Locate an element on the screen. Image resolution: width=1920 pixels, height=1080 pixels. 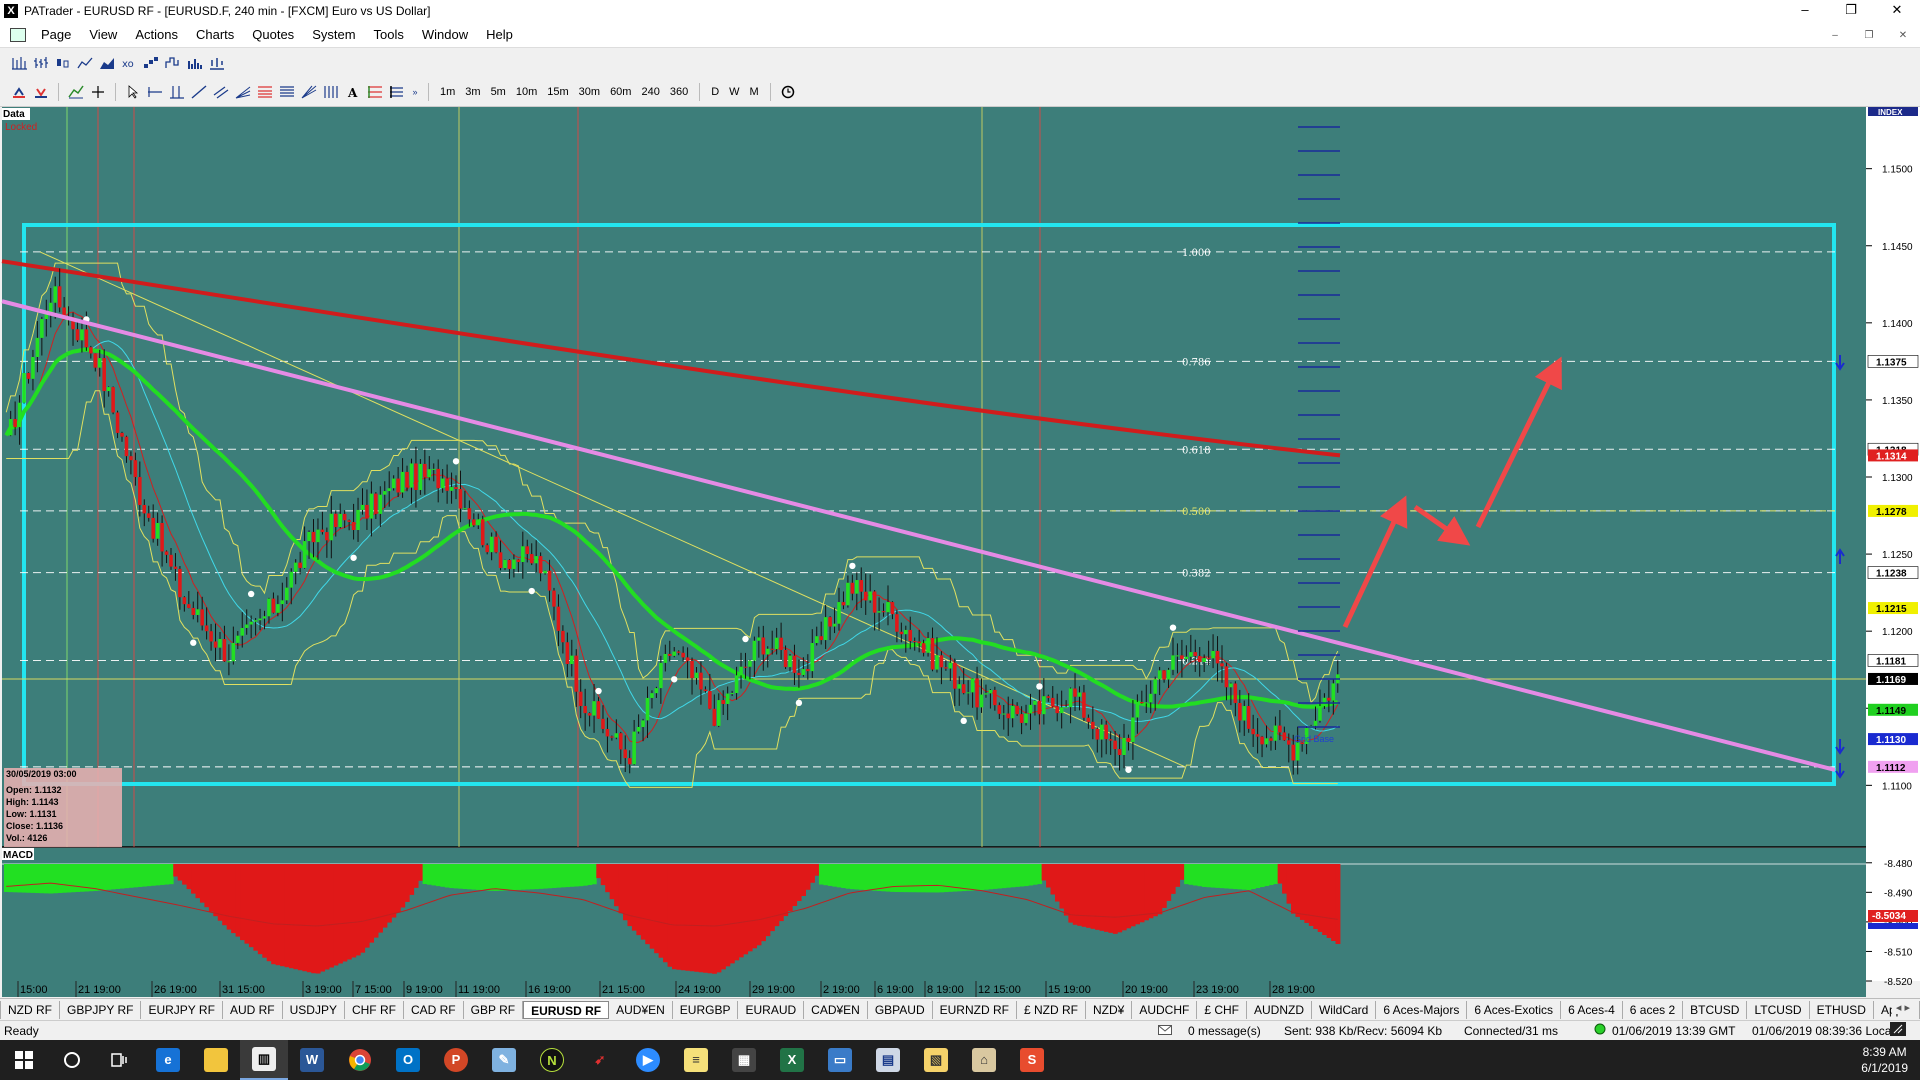
symbol-tab: AUDNZD is located at coordinates (1279, 1009).